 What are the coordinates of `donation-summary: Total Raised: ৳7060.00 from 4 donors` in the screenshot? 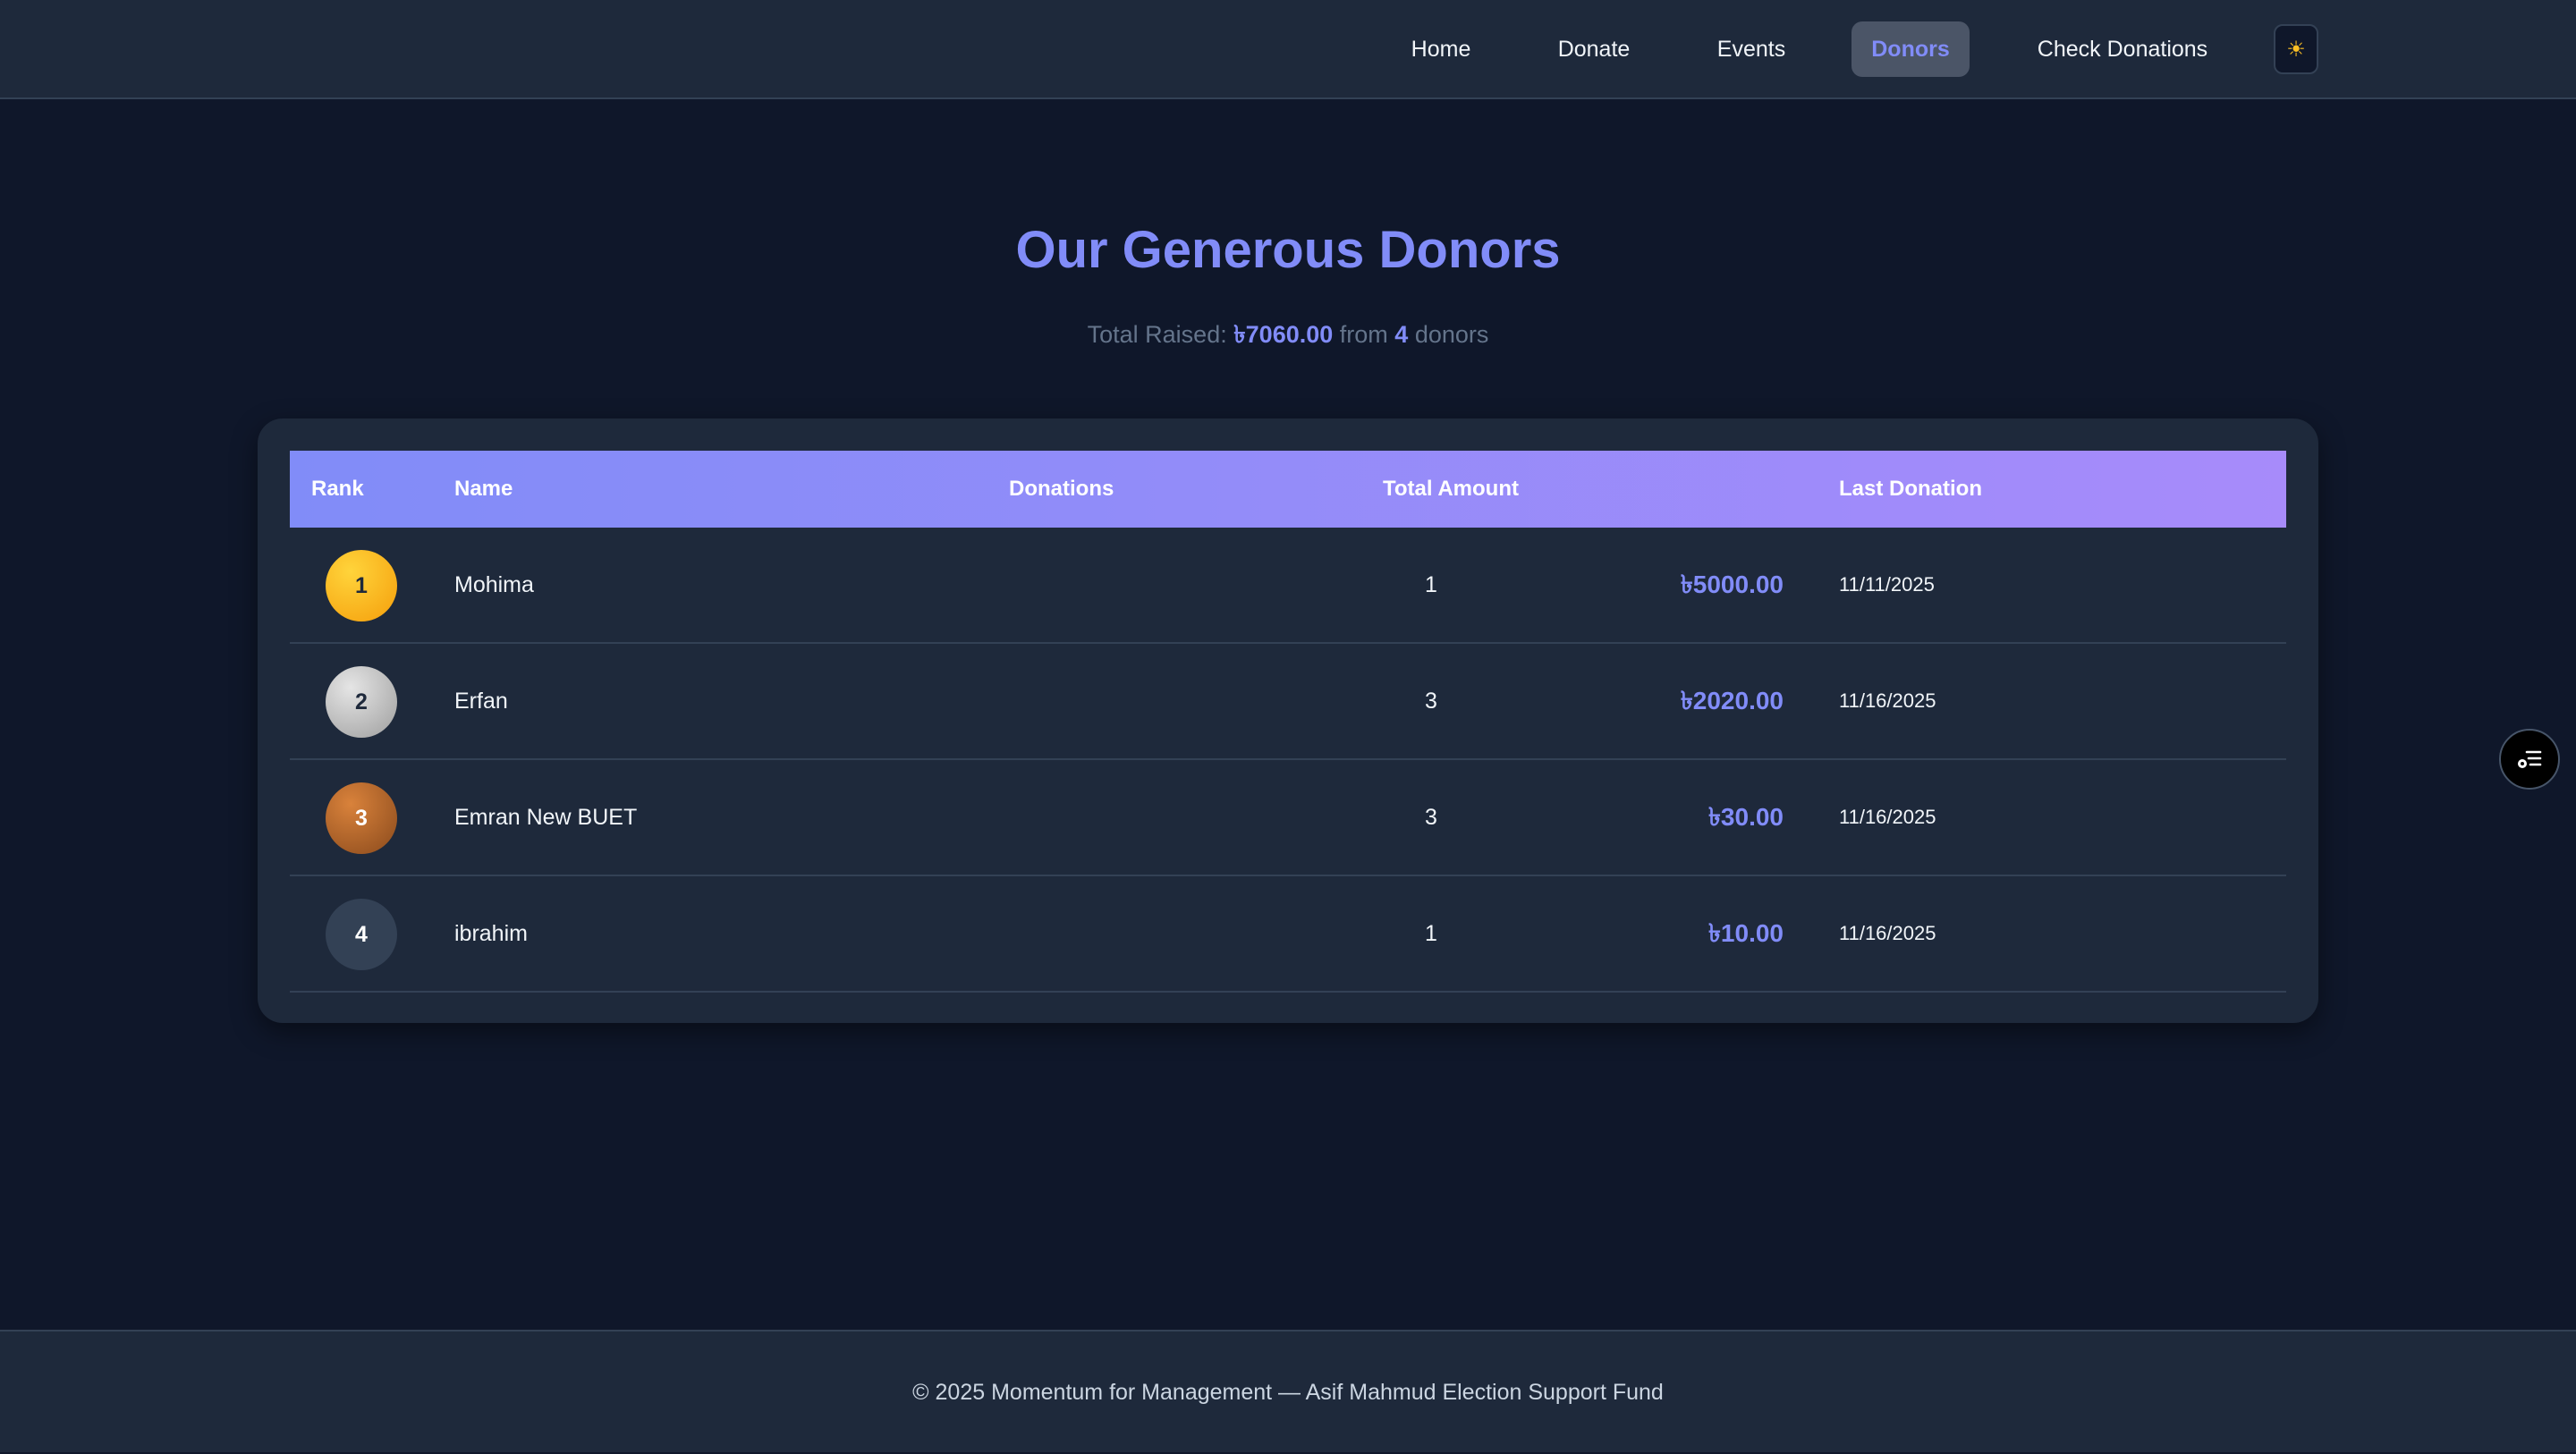 It's located at (1288, 337).